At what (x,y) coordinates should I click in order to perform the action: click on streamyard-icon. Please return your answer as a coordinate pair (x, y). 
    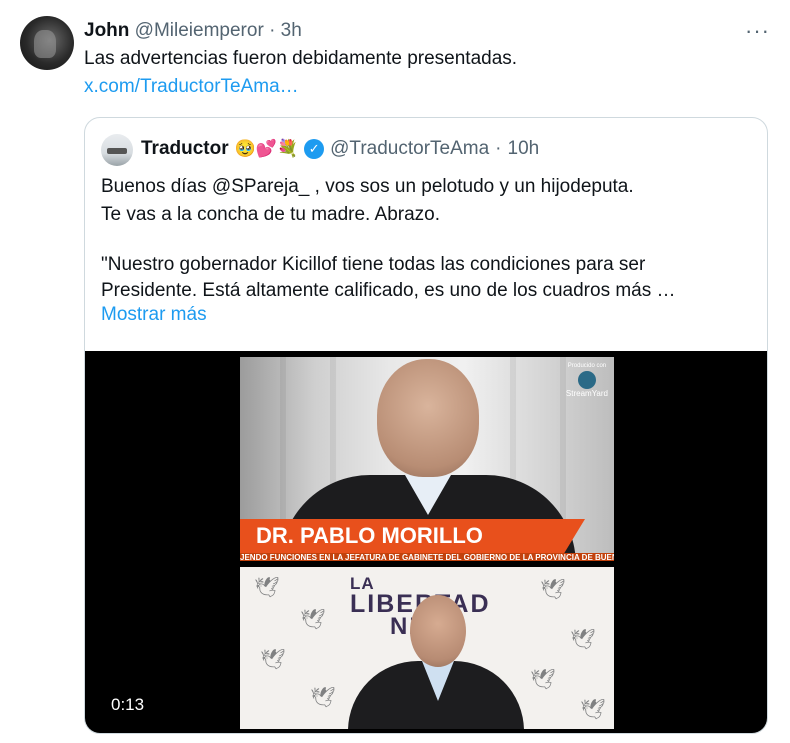
    Looking at the image, I should click on (586, 380).